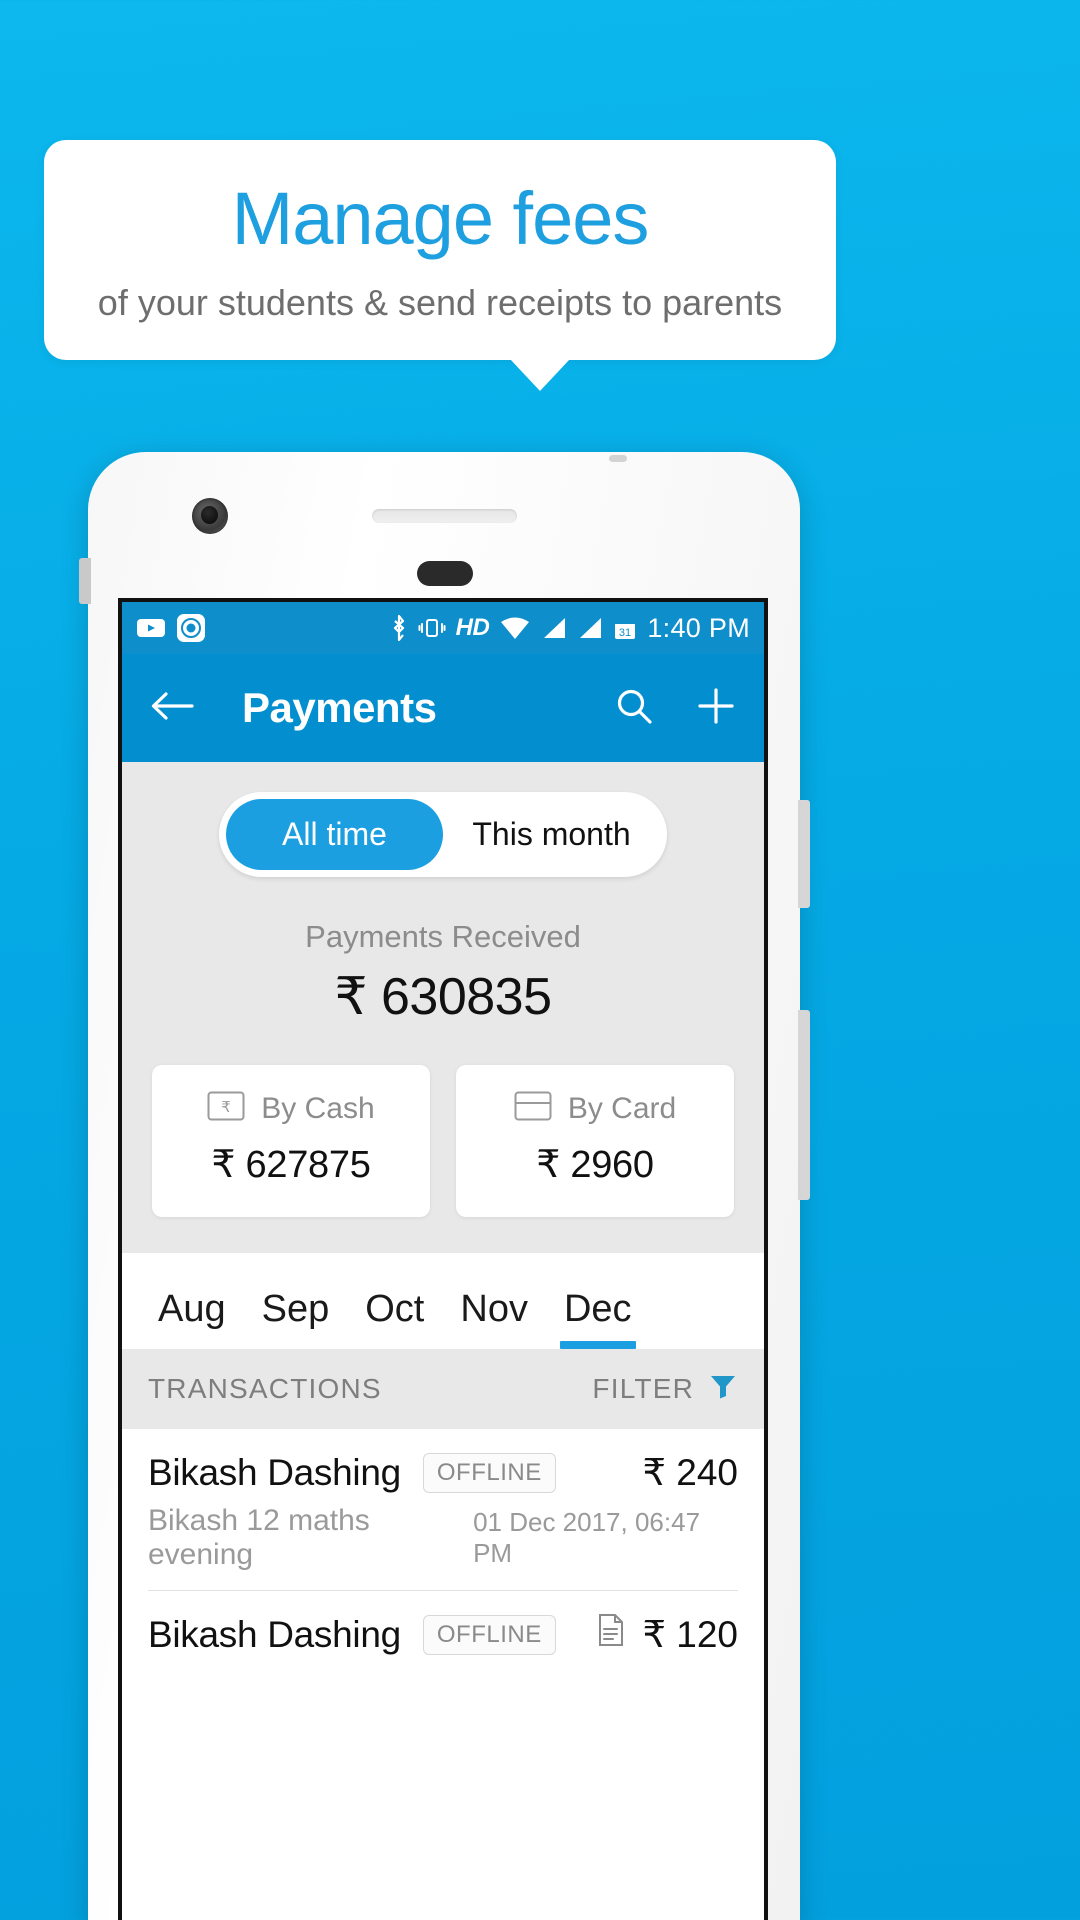  Describe the element at coordinates (443, 1389) in the screenshot. I see `transactions-header: TRANSACTIONS FILTER` at that location.